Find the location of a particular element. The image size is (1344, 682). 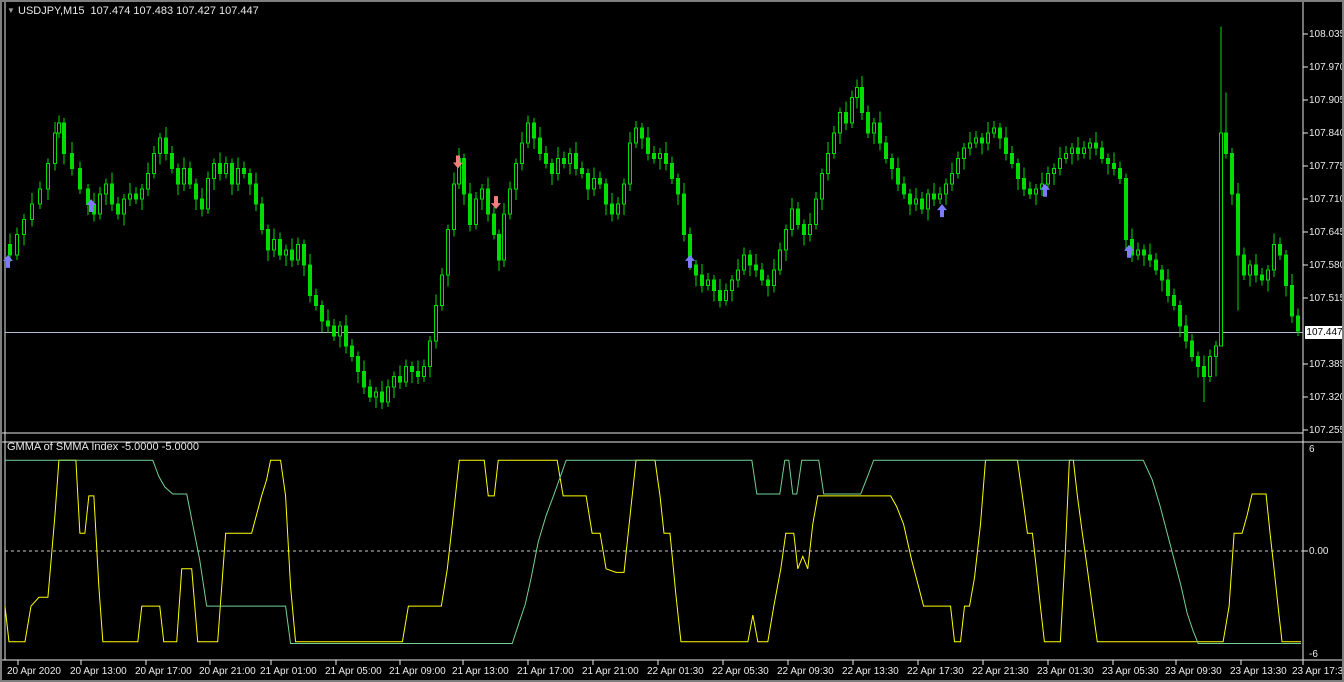

sell-arrow-icon is located at coordinates (458, 162).